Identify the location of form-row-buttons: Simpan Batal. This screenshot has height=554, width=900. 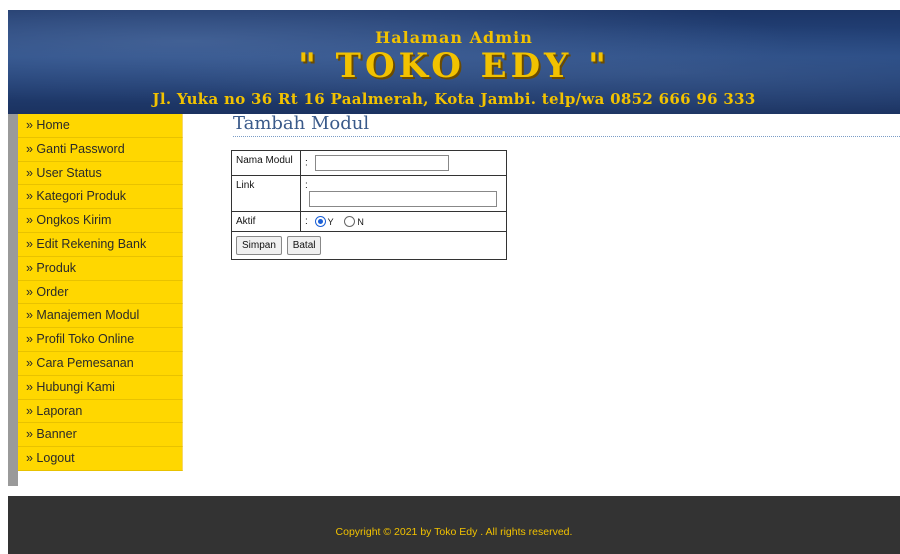
(369, 246).